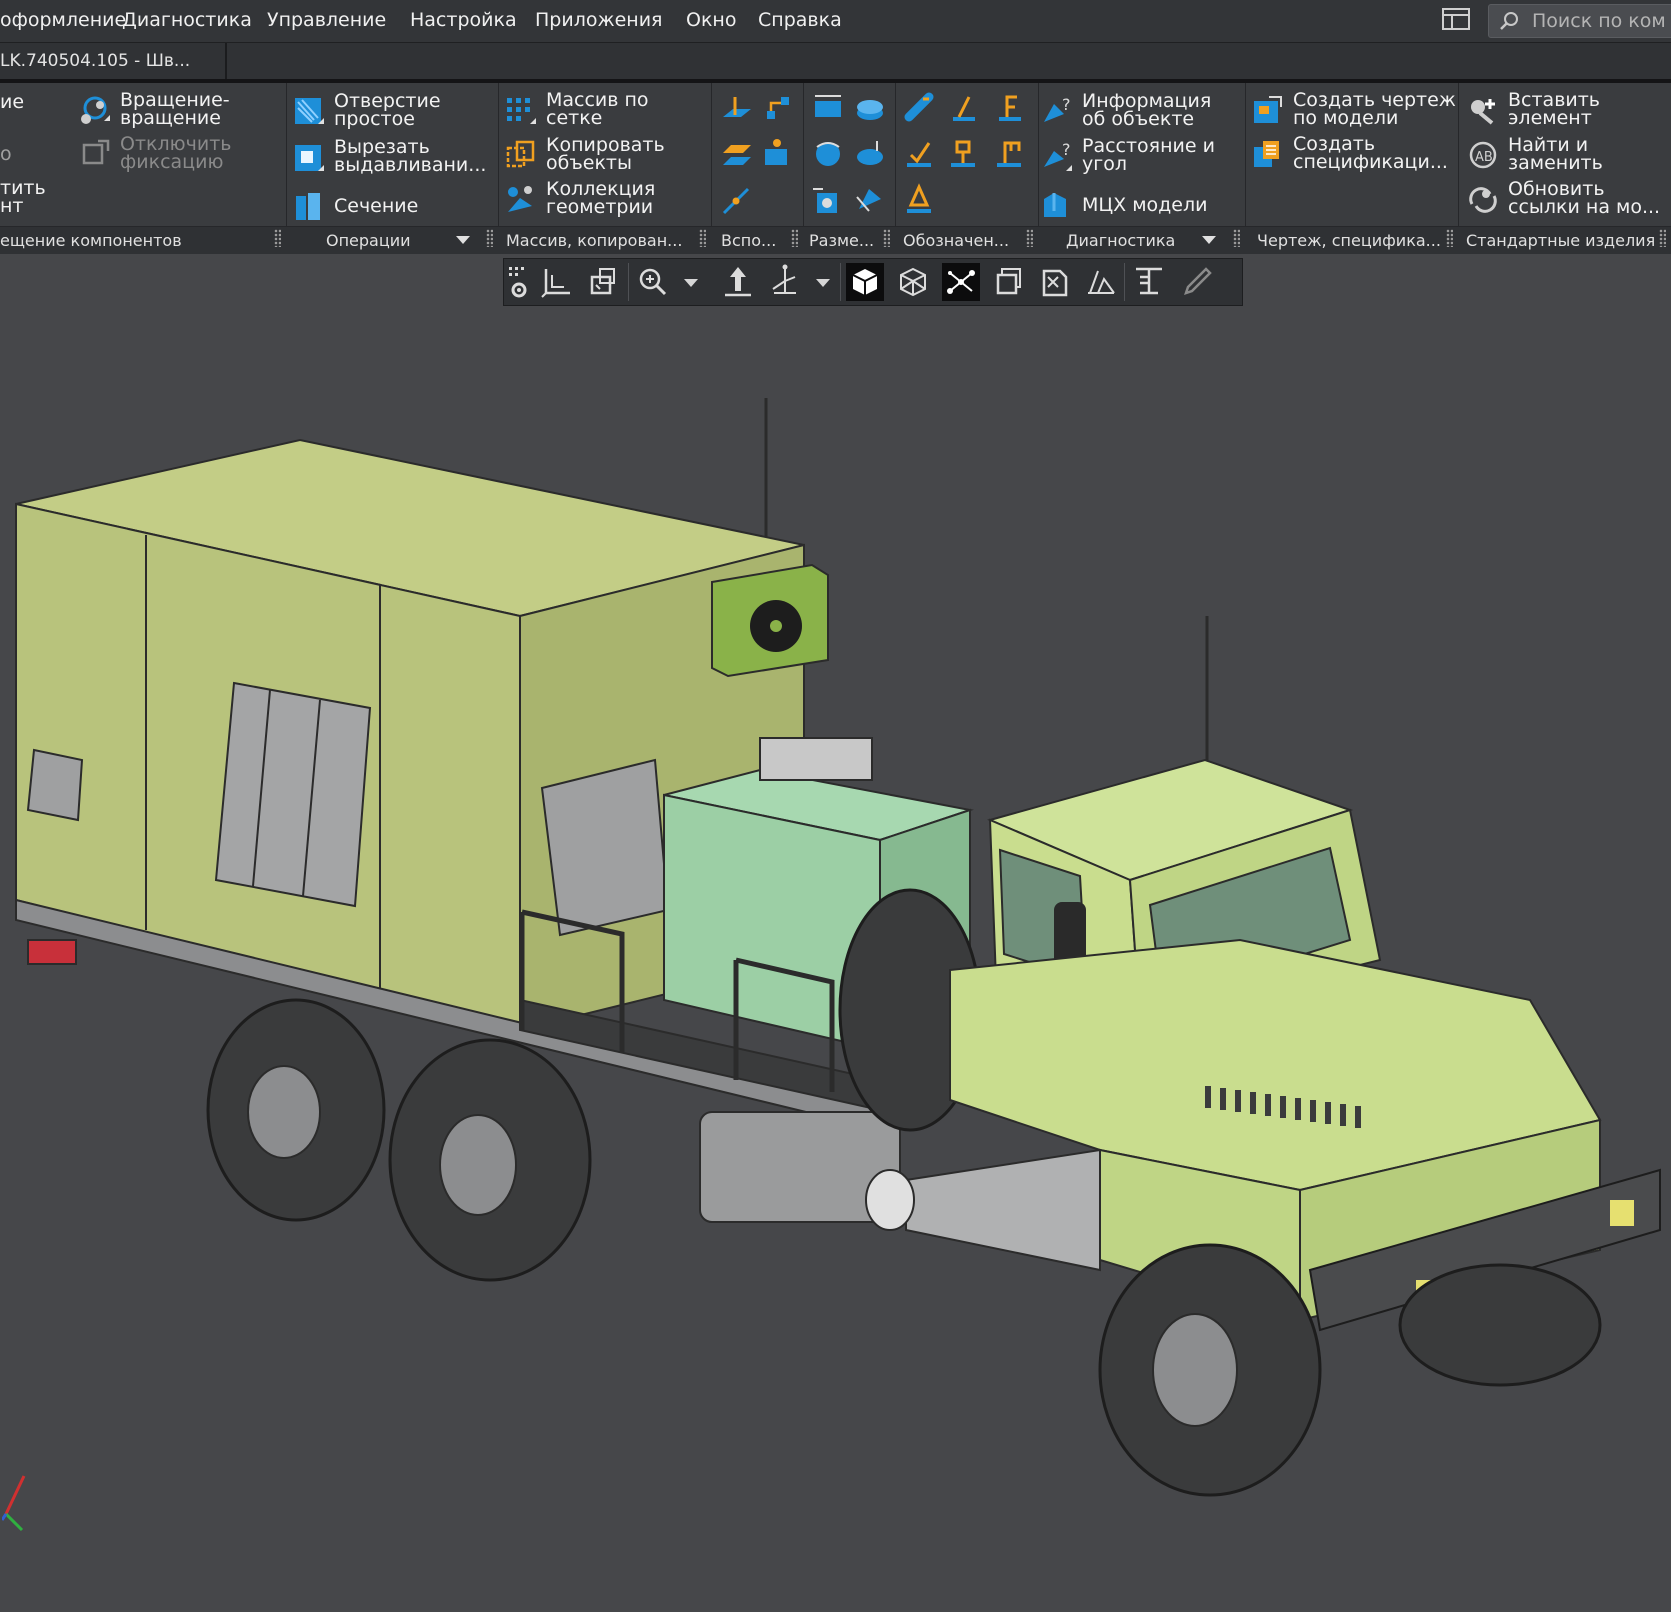 This screenshot has width=1671, height=1612. I want to click on measure-icon, so click(1149, 282).